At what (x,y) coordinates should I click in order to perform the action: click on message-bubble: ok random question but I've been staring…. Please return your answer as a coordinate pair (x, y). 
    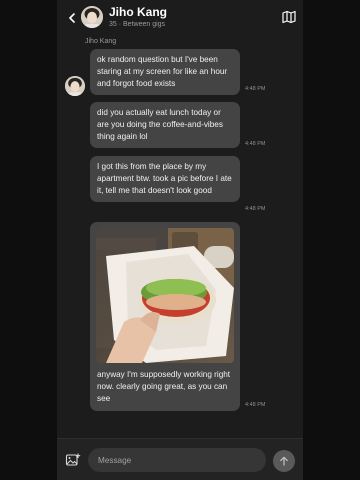
    Looking at the image, I should click on (165, 72).